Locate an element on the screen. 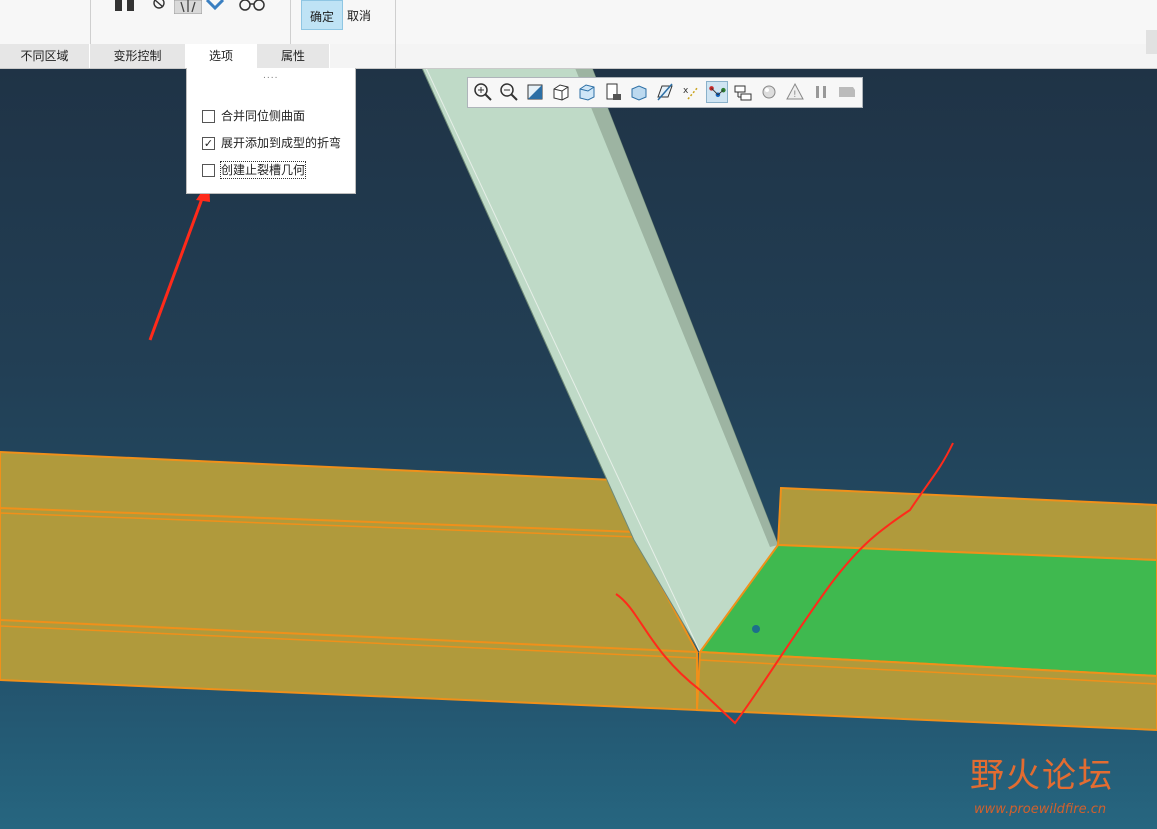 Image resolution: width=1157 pixels, height=829 pixels. ribbon-separator is located at coordinates (395, 34).